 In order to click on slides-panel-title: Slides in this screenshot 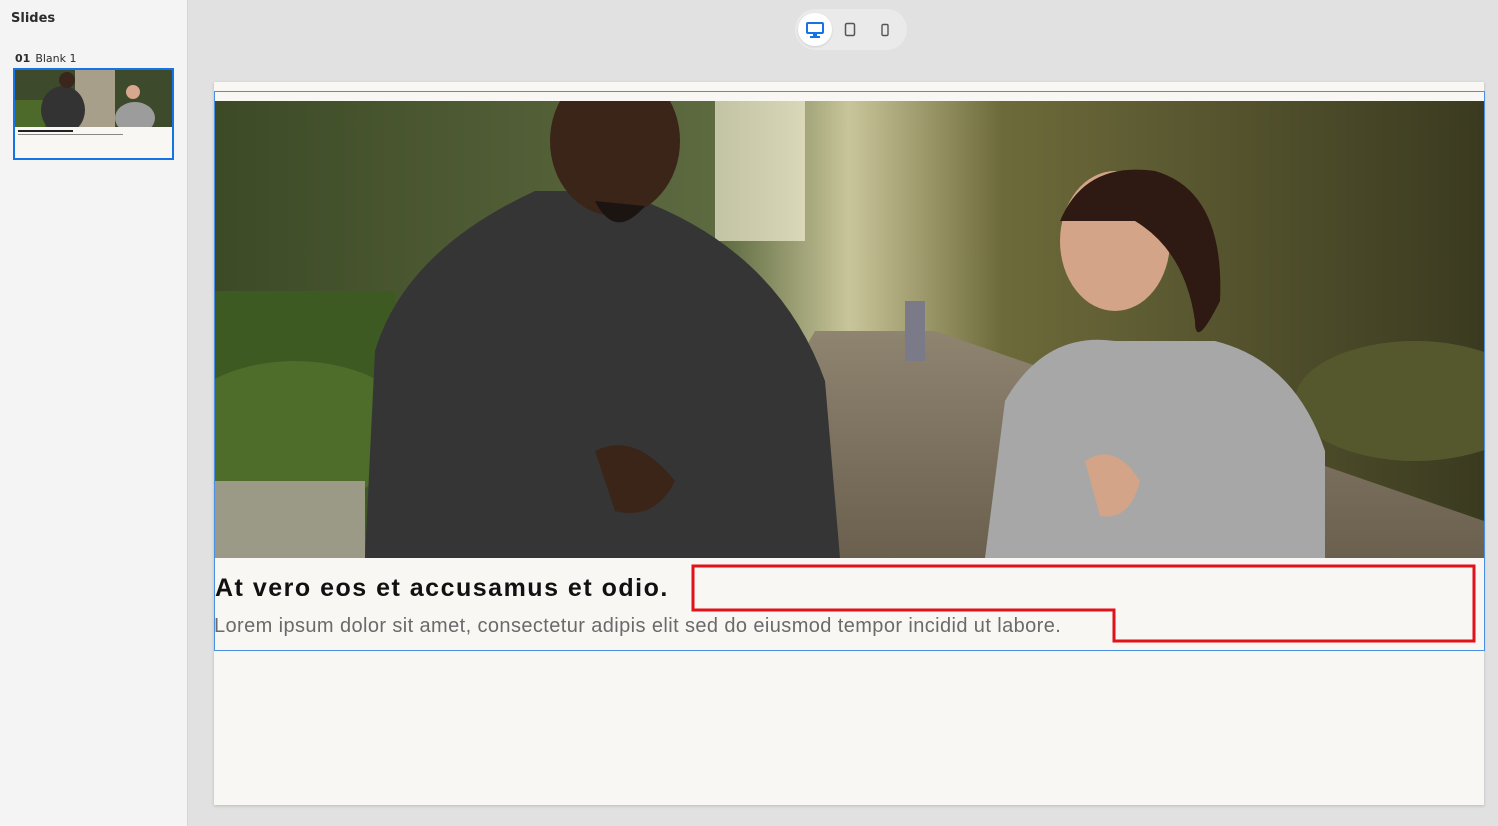, I will do `click(33, 18)`.